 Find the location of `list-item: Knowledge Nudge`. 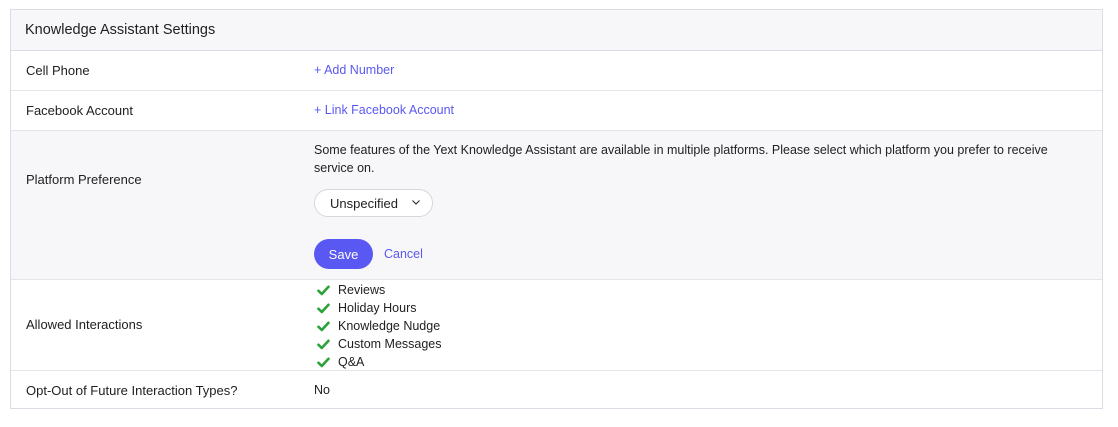

list-item: Knowledge Nudge is located at coordinates (379, 326).